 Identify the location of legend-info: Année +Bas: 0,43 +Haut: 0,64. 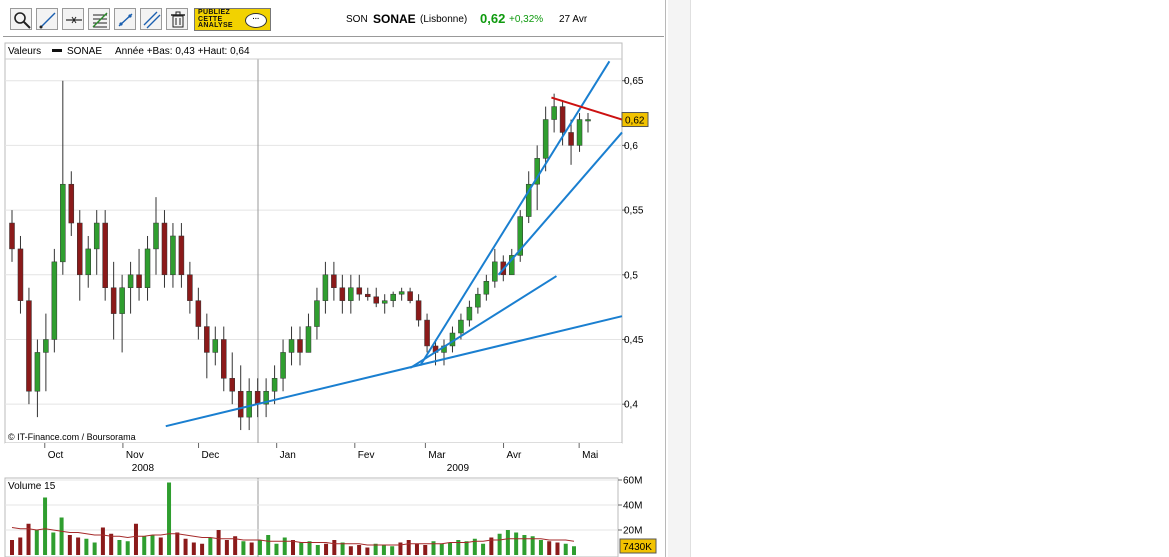
(182, 51).